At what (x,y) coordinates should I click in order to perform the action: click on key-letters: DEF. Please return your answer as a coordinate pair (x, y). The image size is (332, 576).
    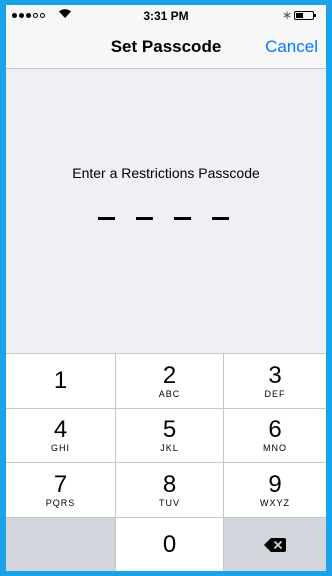
    Looking at the image, I should click on (275, 393).